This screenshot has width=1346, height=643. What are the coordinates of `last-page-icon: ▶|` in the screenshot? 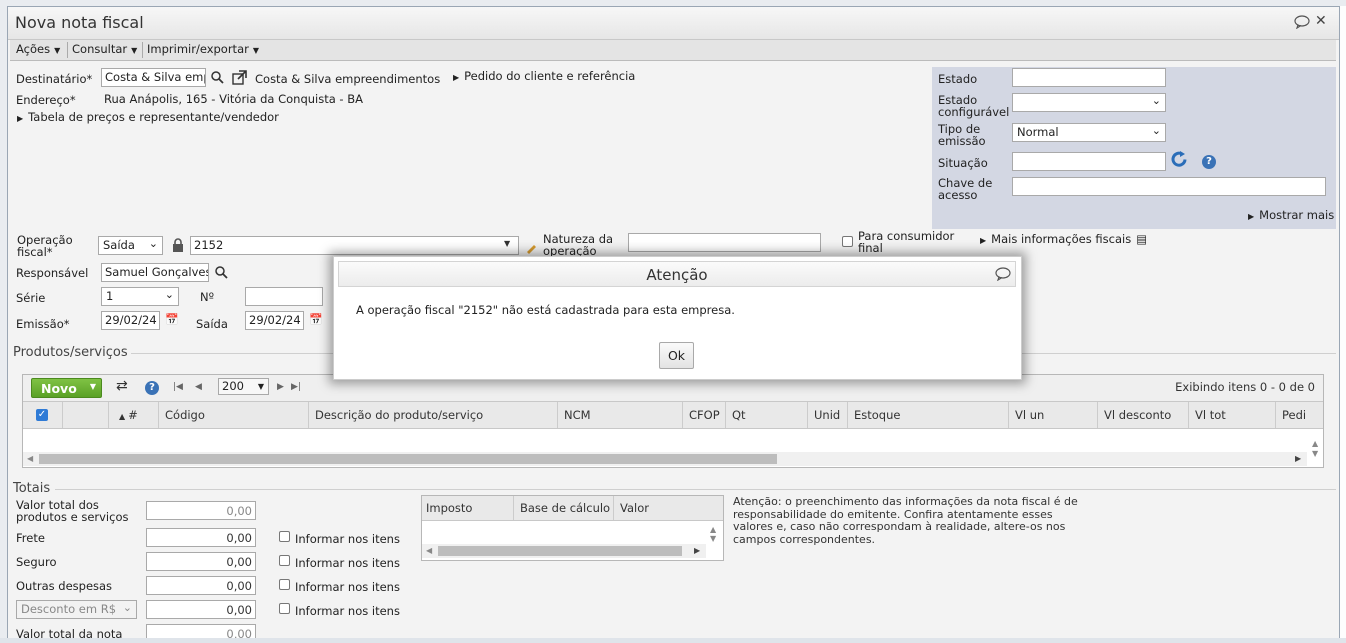 It's located at (296, 387).